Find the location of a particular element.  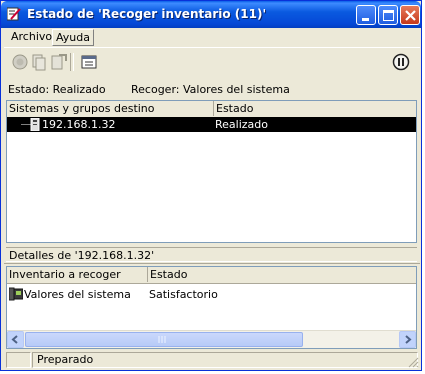

menu-bar: Archivo Ayuda is located at coordinates (212, 37).